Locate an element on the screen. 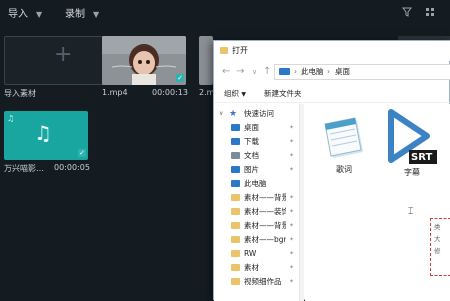 This screenshot has width=450, height=301. back-icon: ← is located at coordinates (226, 72).